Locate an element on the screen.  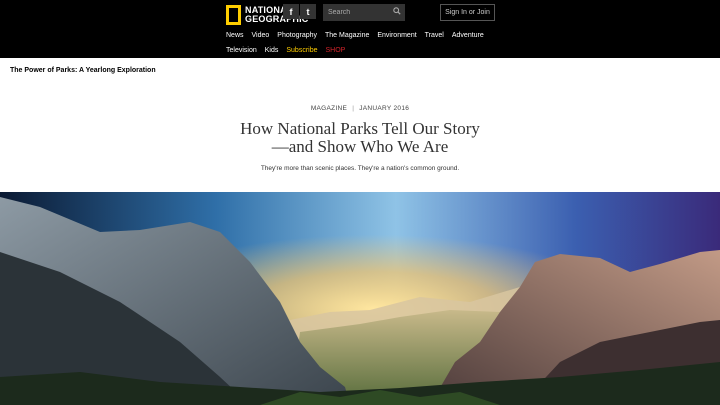
nav-item-shop: SHOP is located at coordinates (336, 50).